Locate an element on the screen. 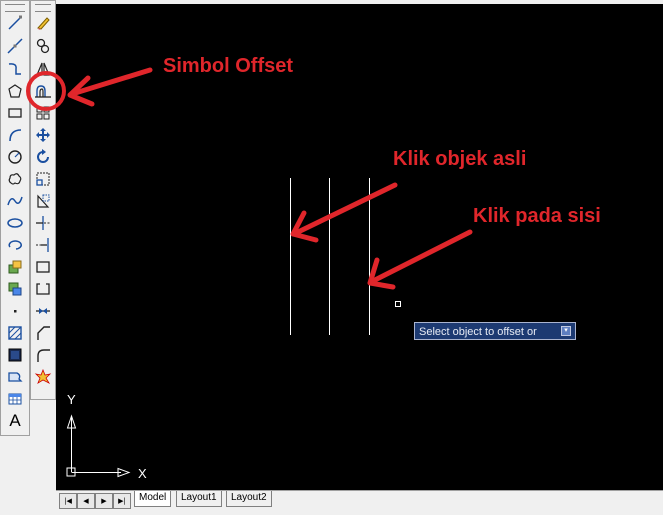  insert-block-icon is located at coordinates (15, 267).